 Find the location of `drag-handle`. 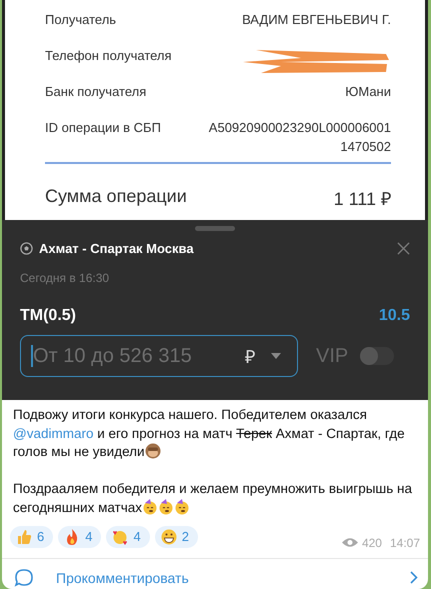

drag-handle is located at coordinates (215, 228).